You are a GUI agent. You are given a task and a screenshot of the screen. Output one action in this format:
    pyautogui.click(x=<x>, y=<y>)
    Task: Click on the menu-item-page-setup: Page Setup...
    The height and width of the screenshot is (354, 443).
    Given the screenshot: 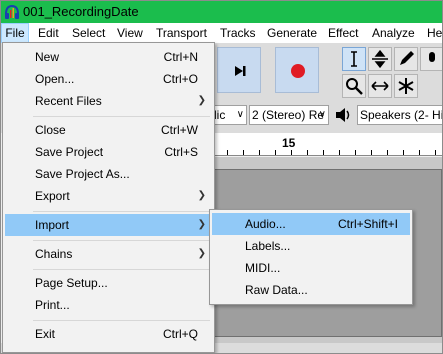 What is the action you would take?
    pyautogui.click(x=108, y=283)
    